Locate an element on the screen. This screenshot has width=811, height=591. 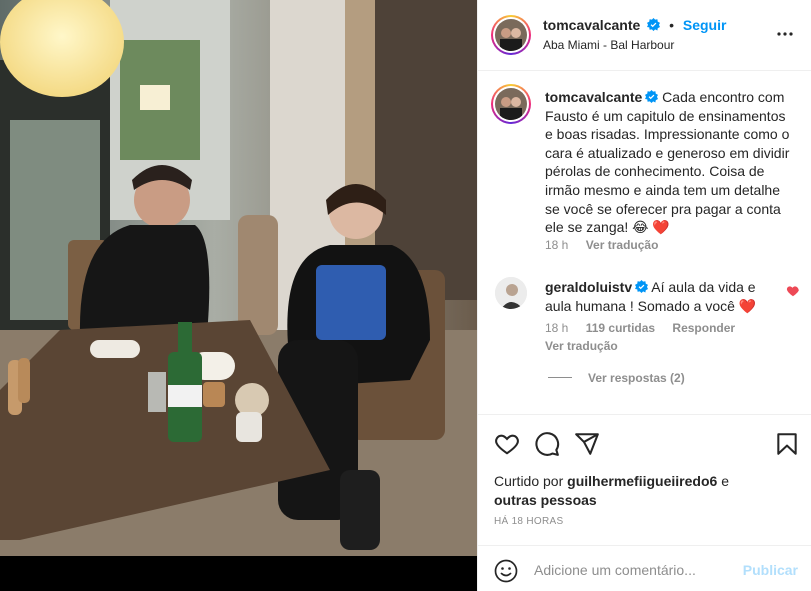
comment-meta: 18 h 119 curtidas Responder is located at coordinates (640, 328).